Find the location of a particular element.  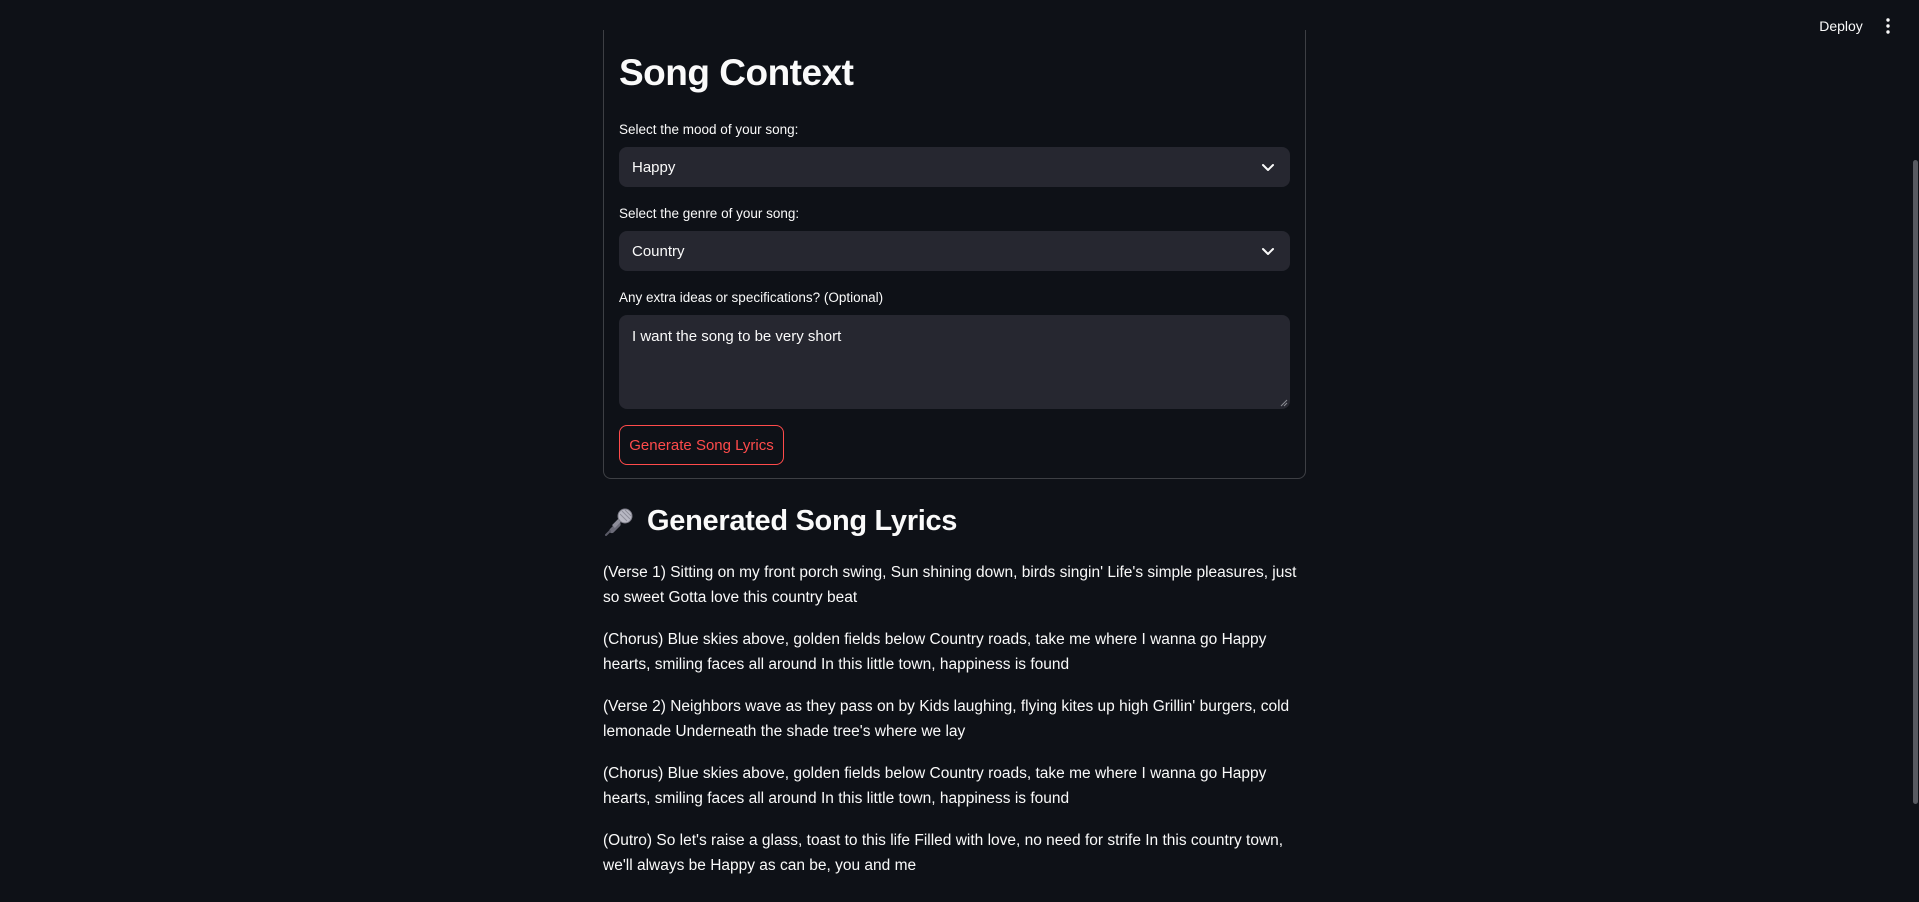

genre-label: Select the genre of your song: is located at coordinates (709, 213).